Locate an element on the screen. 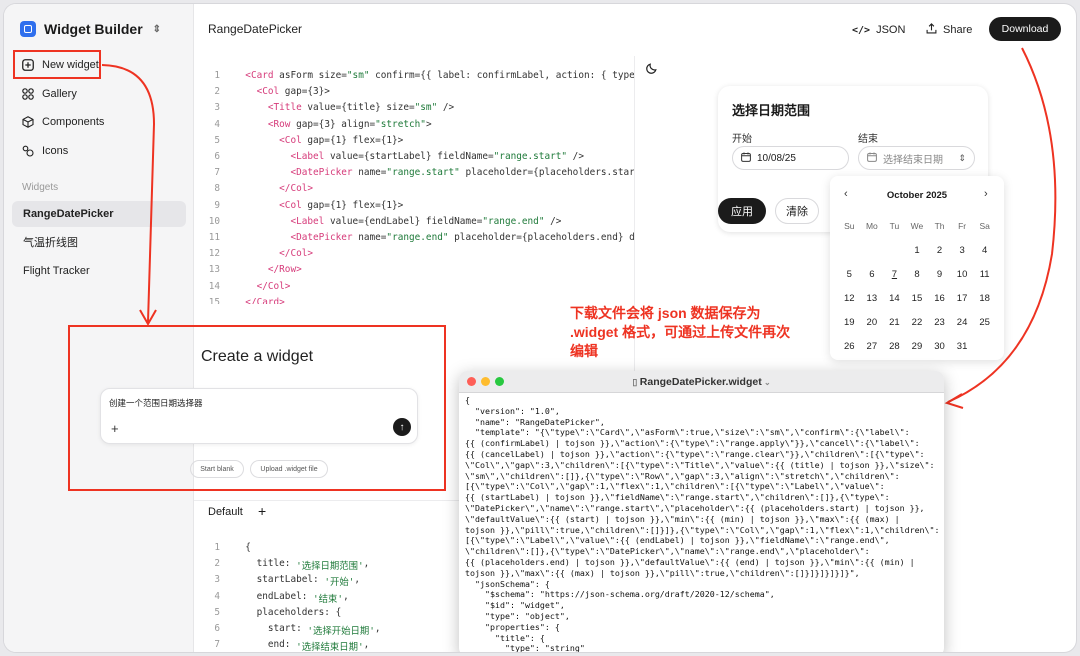  file-line: { is located at coordinates (467, 400).